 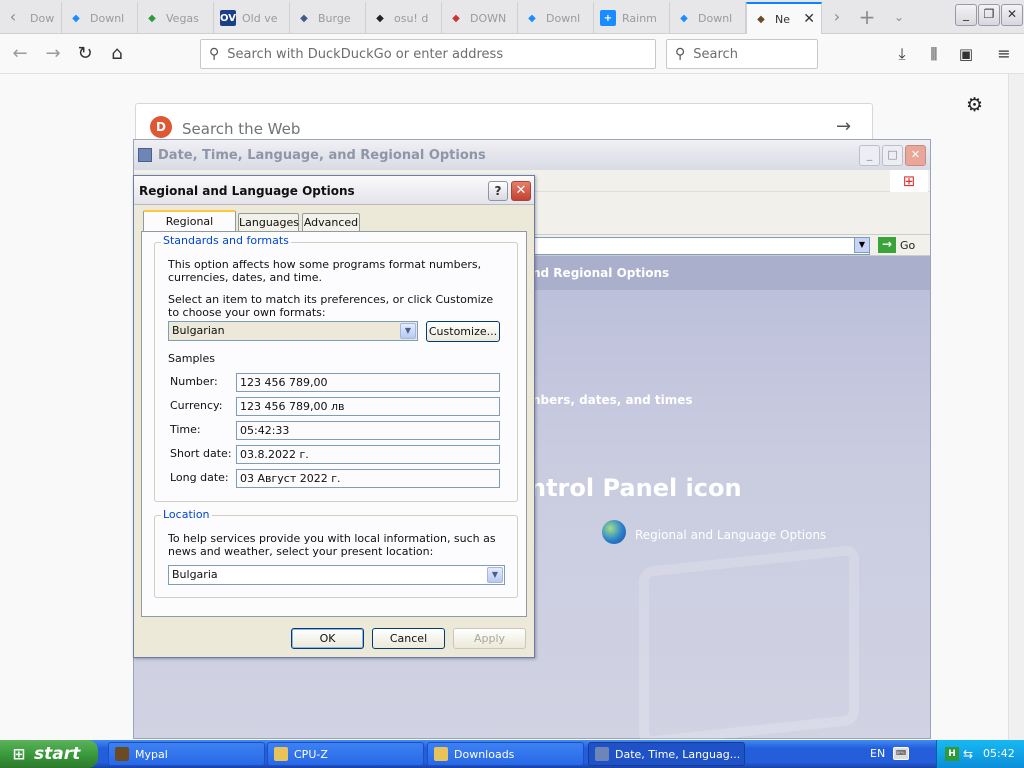 I want to click on language-indicator: EN, so click(x=877, y=753).